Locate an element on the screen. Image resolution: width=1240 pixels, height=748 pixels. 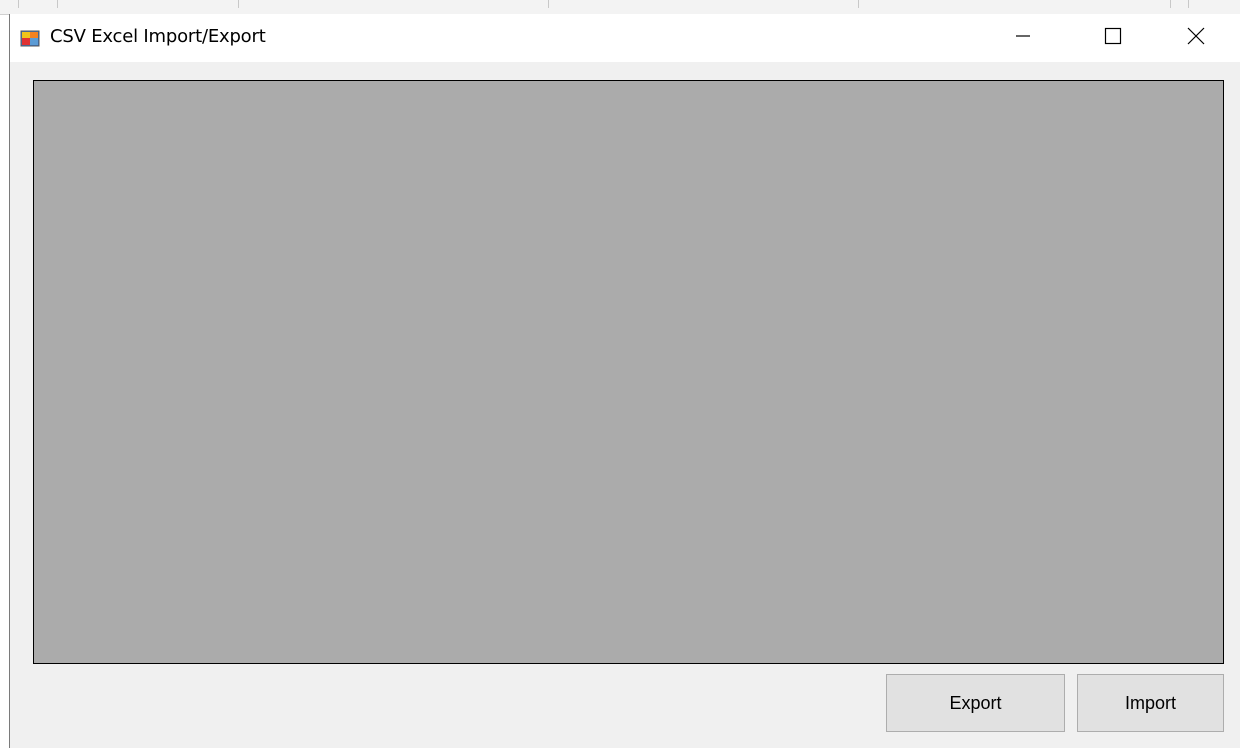
title-bar: CSV Excel Import/Export is located at coordinates (625, 38).